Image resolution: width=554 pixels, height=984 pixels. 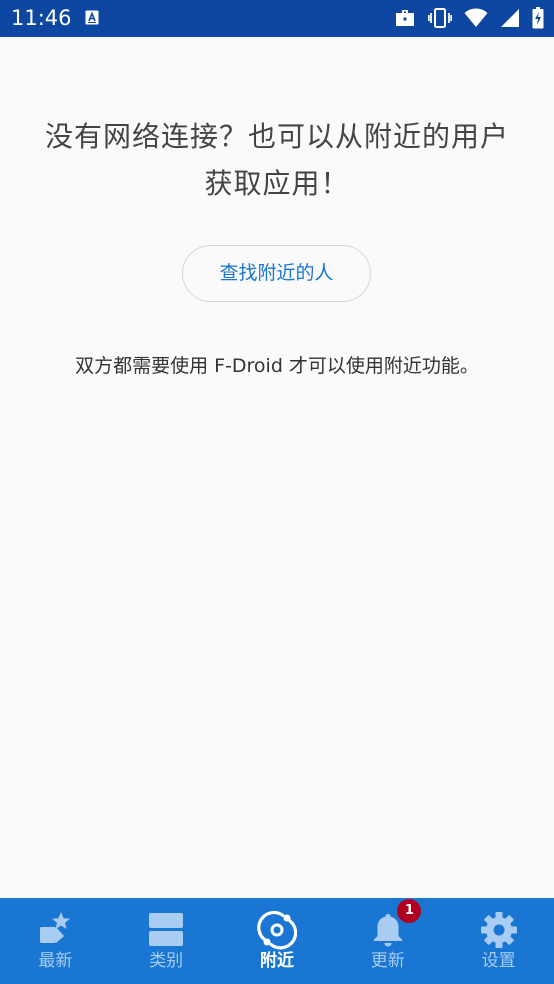 What do you see at coordinates (499, 930) in the screenshot?
I see `gear-icon` at bounding box center [499, 930].